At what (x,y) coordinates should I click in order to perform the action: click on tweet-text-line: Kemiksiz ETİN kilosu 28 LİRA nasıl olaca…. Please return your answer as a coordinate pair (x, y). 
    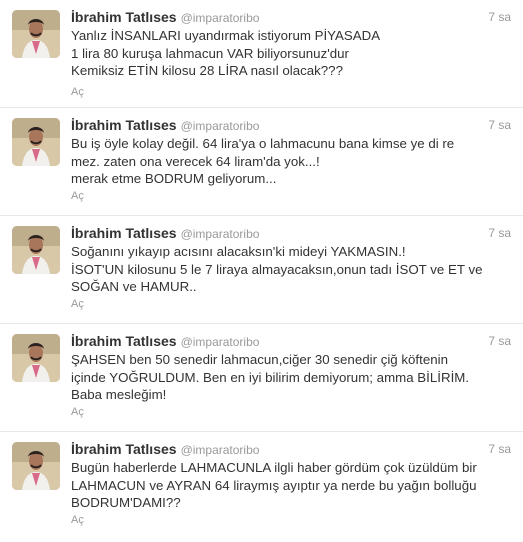
    Looking at the image, I should click on (207, 70).